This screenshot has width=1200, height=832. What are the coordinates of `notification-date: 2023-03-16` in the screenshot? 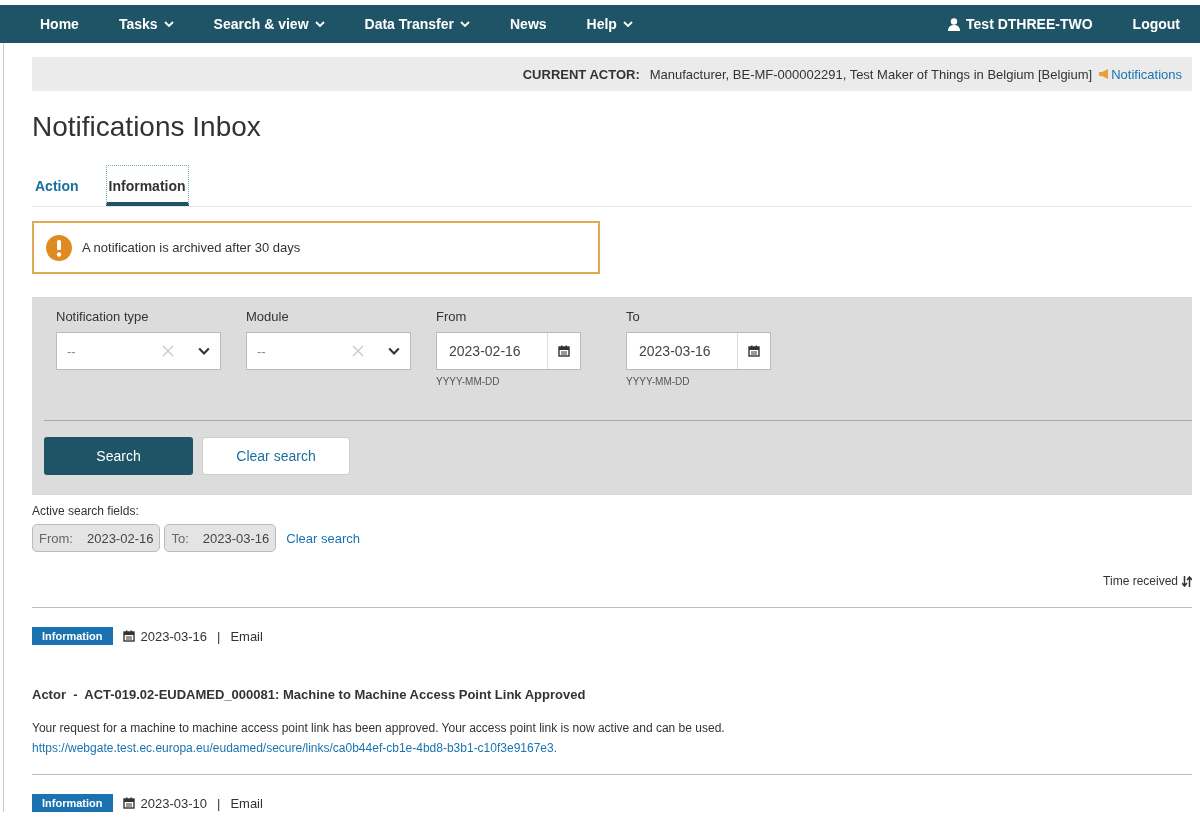 It's located at (173, 636).